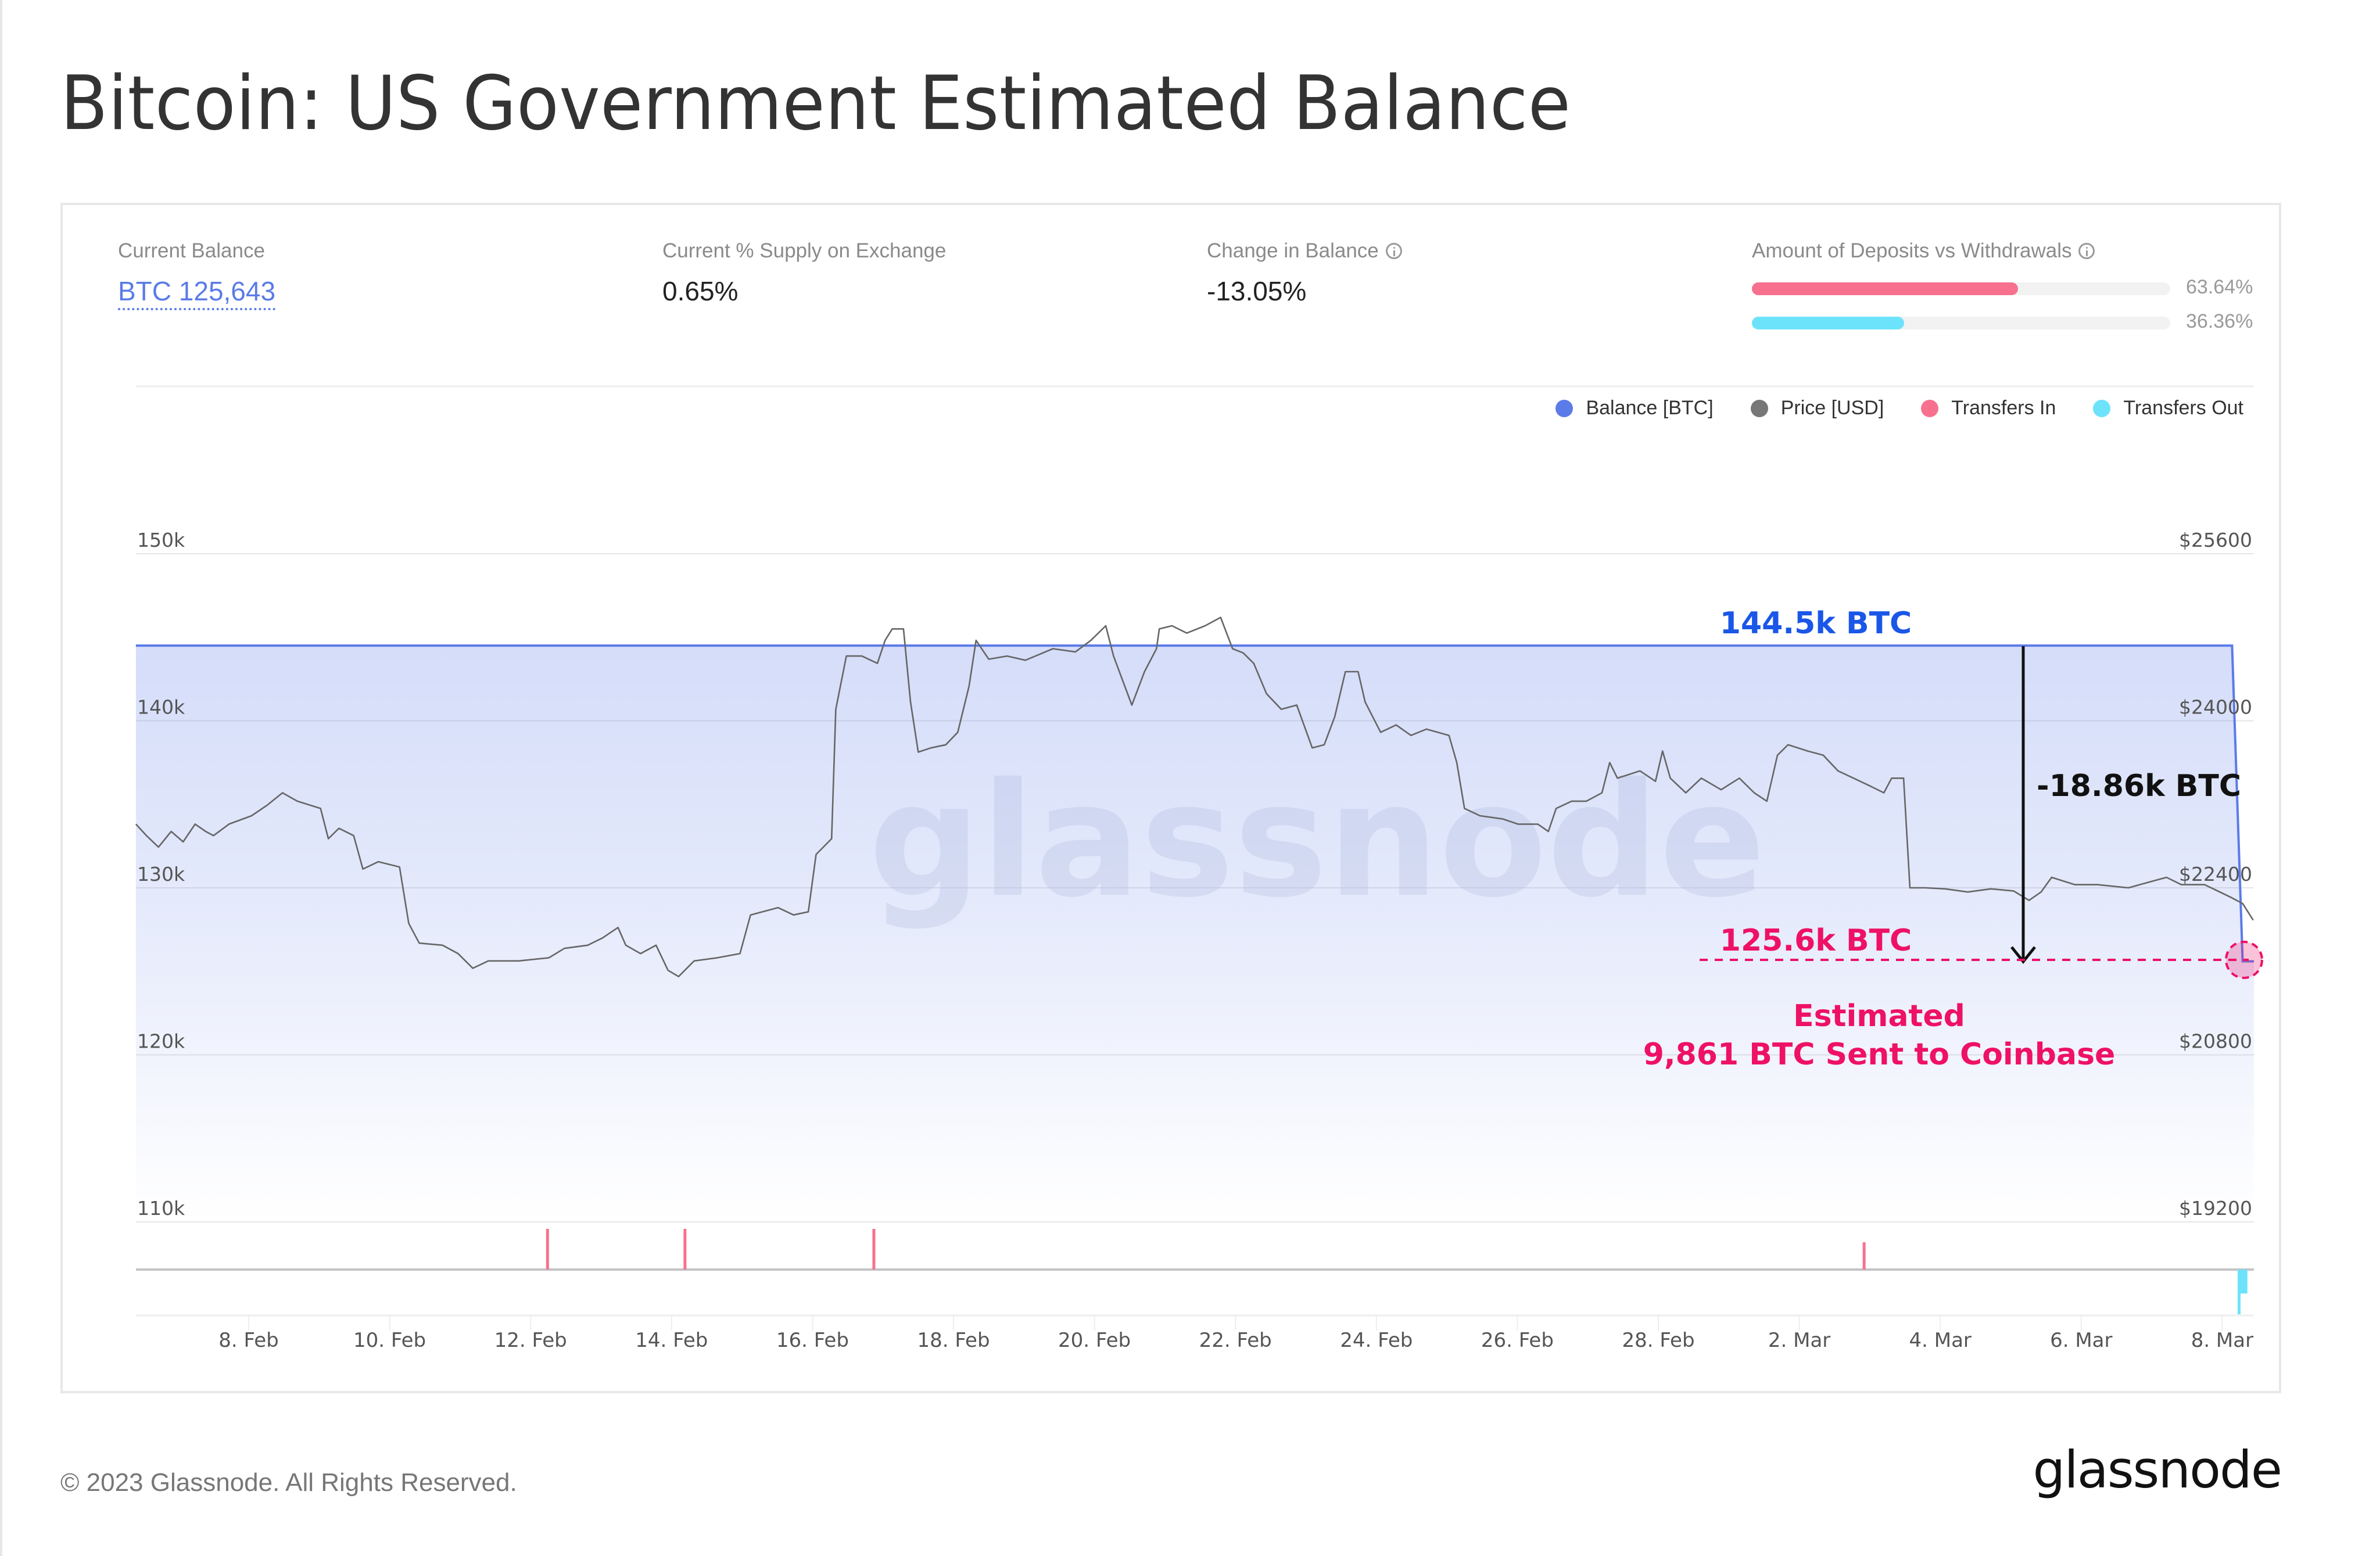 This screenshot has width=2380, height=1556. Describe the element at coordinates (389, 1340) in the screenshot. I see `x-axis-tick-label: 10. Feb` at that location.